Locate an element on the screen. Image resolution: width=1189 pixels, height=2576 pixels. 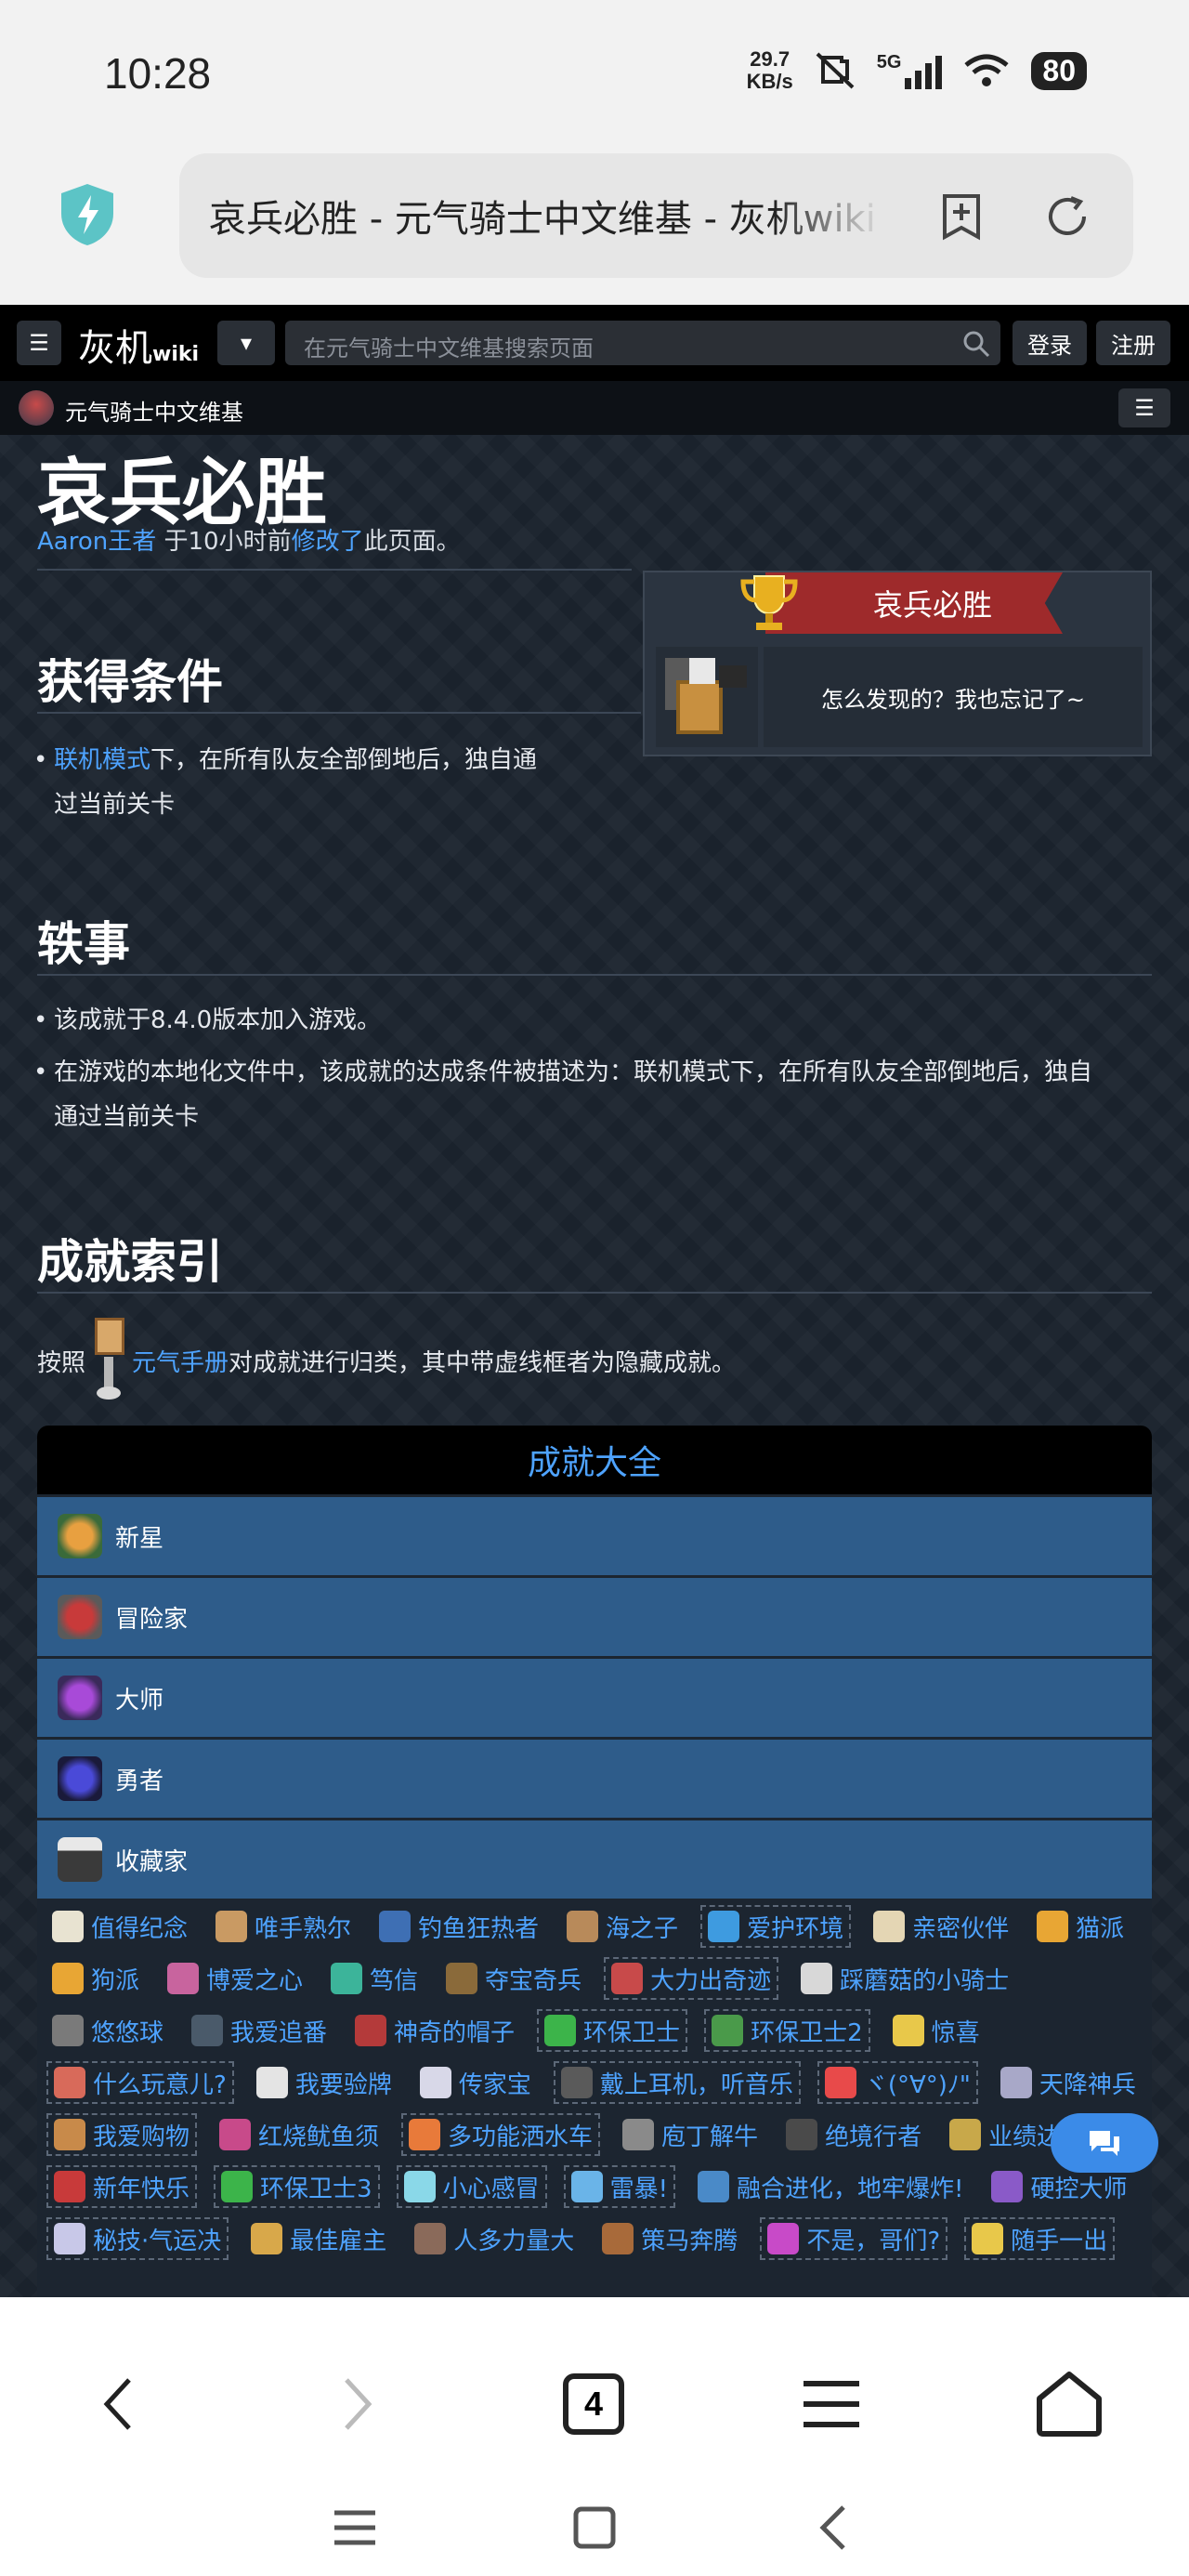
shield-icon is located at coordinates (87, 214).